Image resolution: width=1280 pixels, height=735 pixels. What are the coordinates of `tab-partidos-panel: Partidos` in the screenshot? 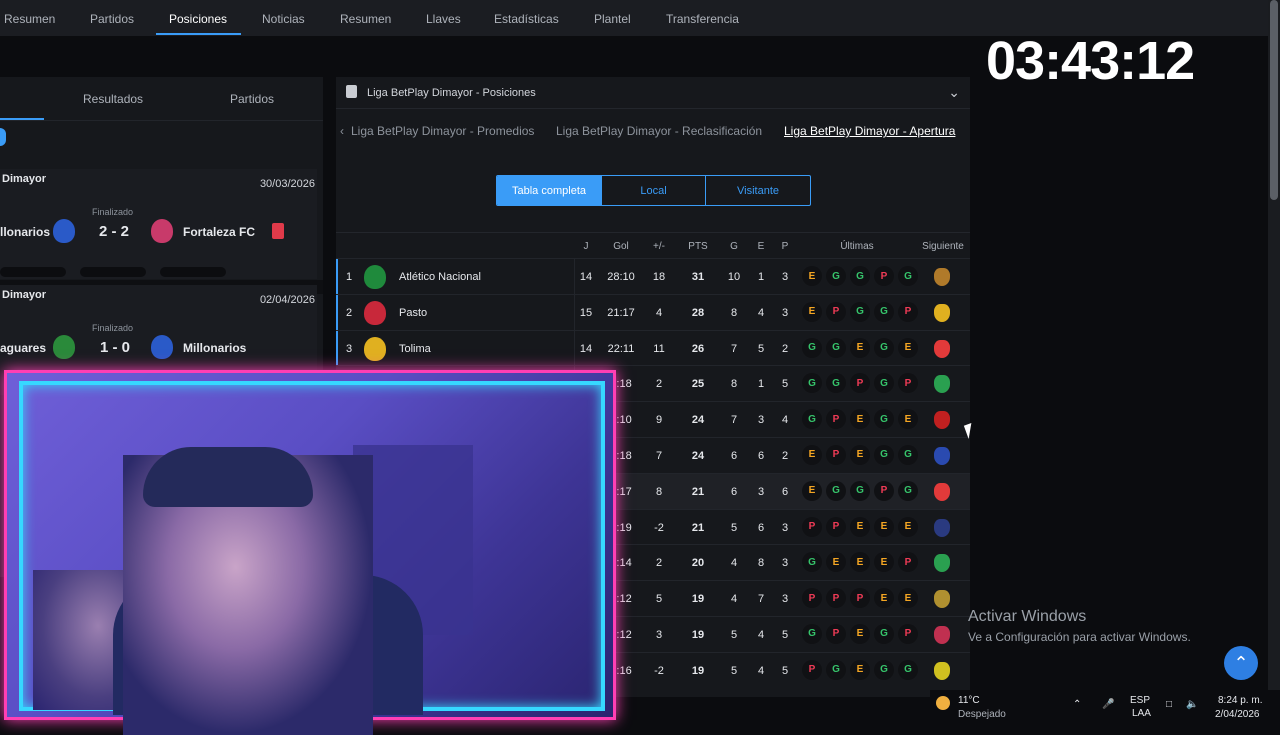 It's located at (252, 99).